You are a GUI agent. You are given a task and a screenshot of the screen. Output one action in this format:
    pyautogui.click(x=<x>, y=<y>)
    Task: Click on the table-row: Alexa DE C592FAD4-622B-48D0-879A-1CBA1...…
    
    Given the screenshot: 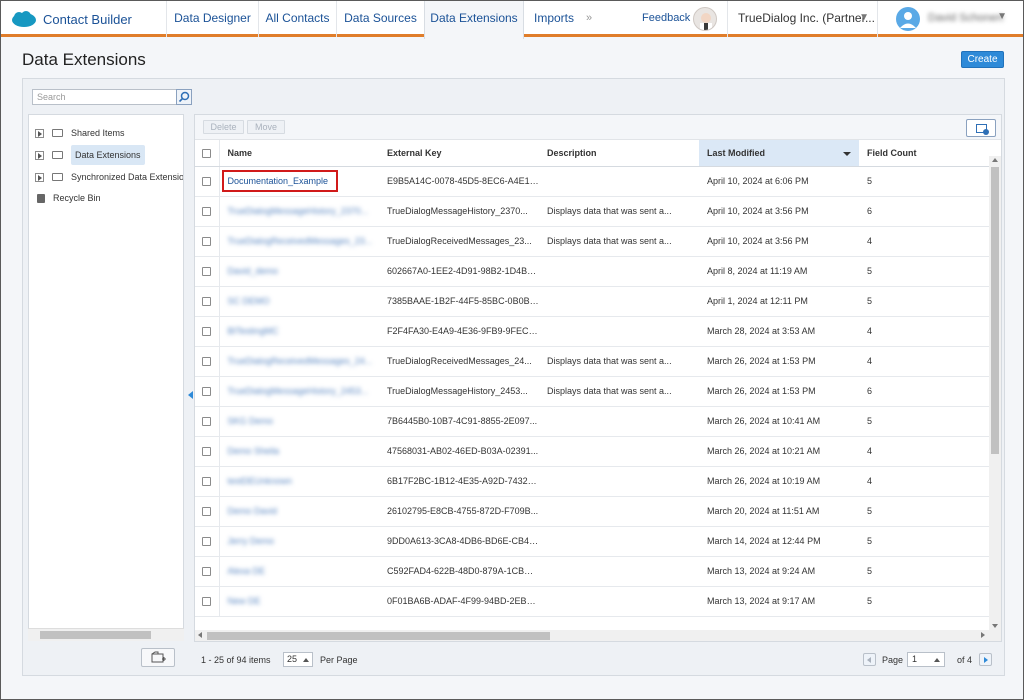 What is the action you would take?
    pyautogui.click(x=598, y=571)
    